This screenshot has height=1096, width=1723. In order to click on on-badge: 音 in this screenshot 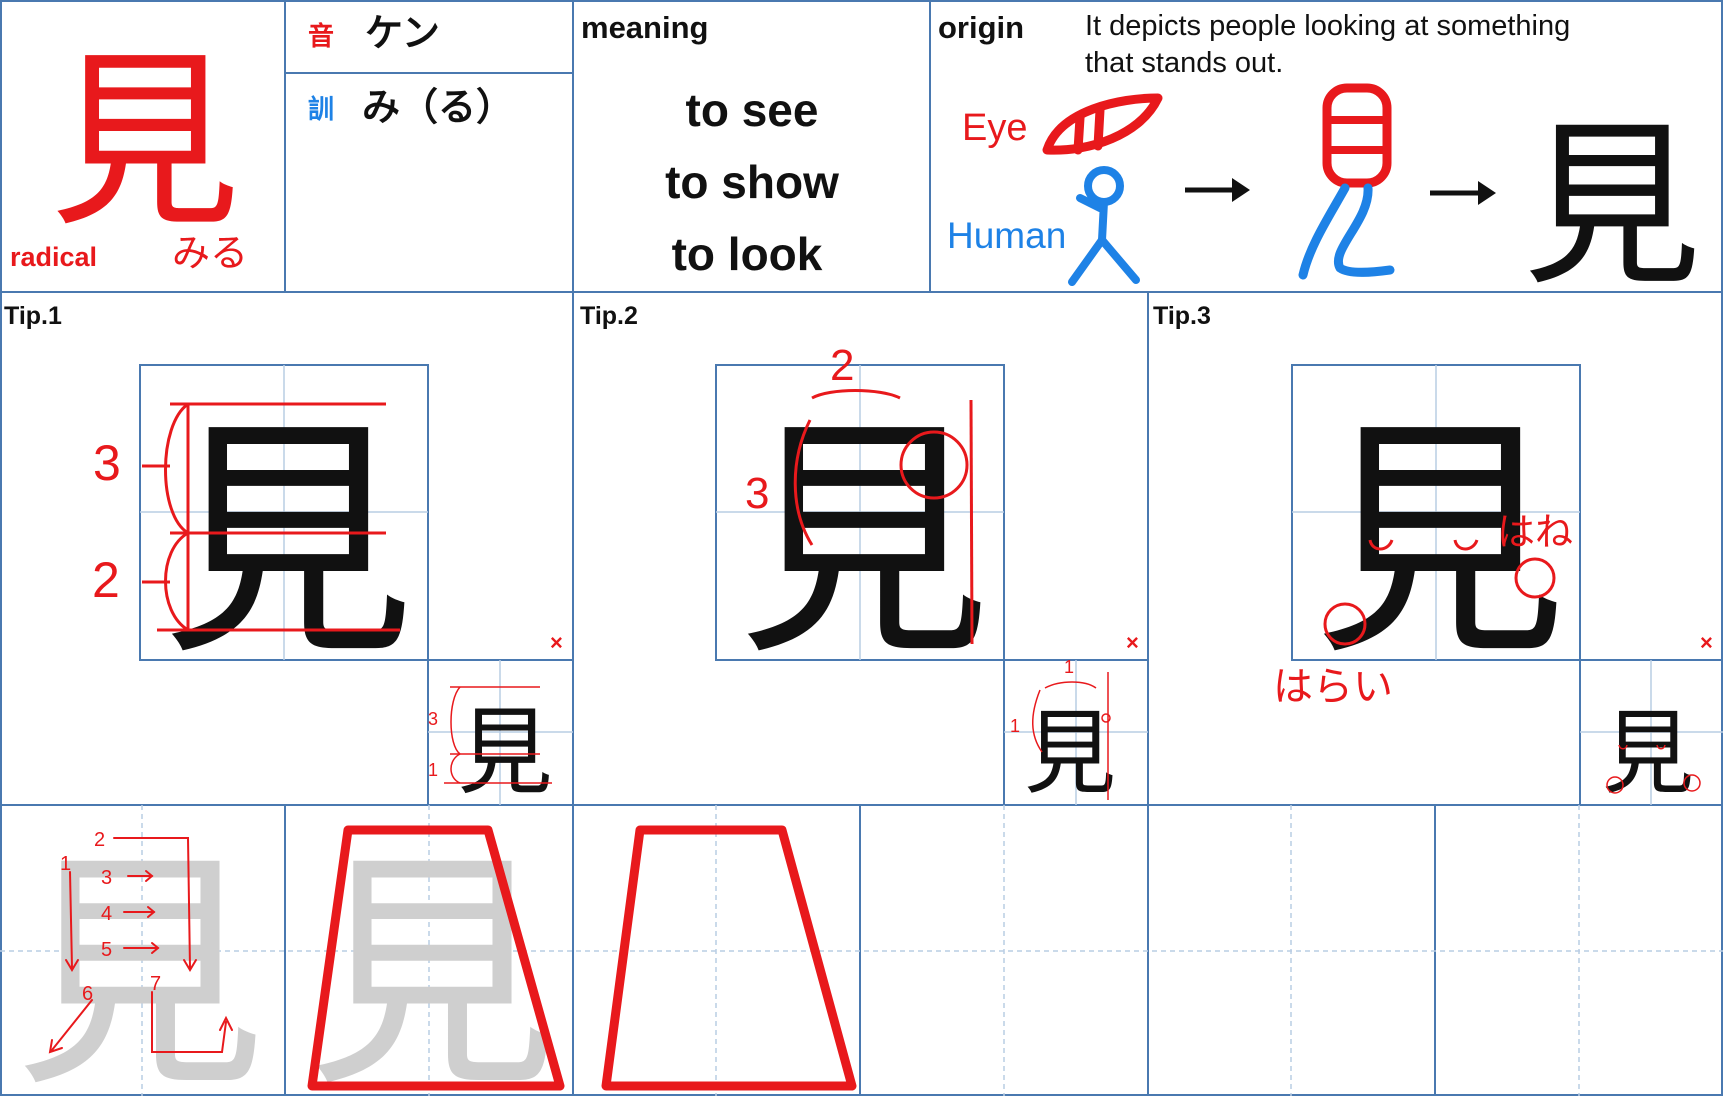, I will do `click(321, 36)`.